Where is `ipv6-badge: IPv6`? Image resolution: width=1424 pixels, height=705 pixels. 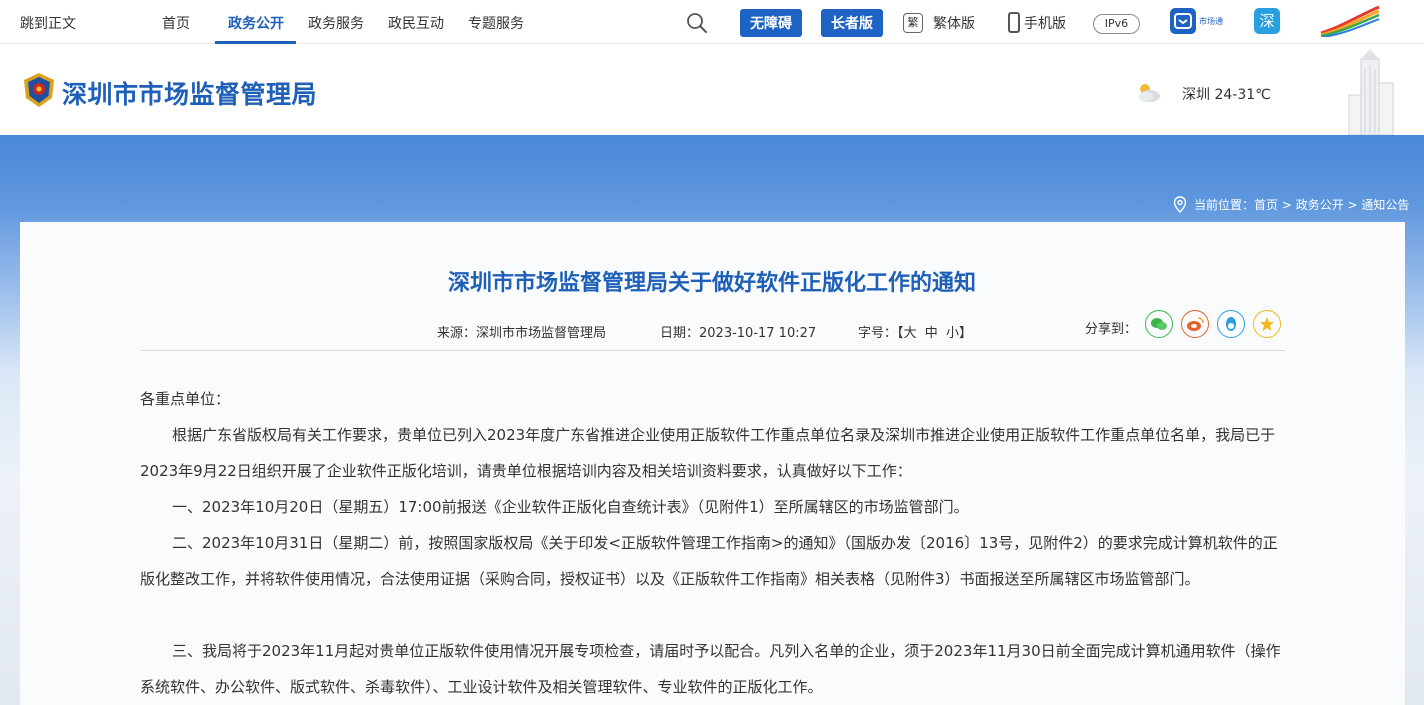 ipv6-badge: IPv6 is located at coordinates (1116, 24).